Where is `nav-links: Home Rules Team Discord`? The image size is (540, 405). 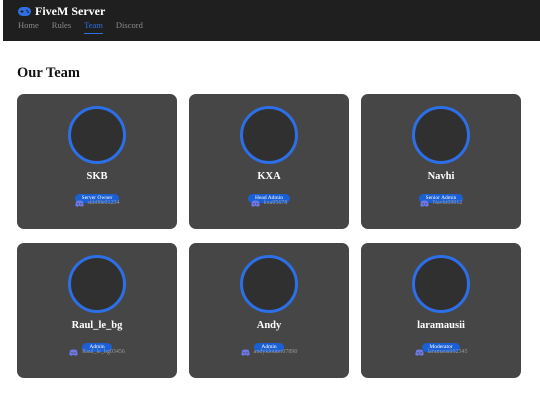
nav-links: Home Rules Team Discord is located at coordinates (80, 27).